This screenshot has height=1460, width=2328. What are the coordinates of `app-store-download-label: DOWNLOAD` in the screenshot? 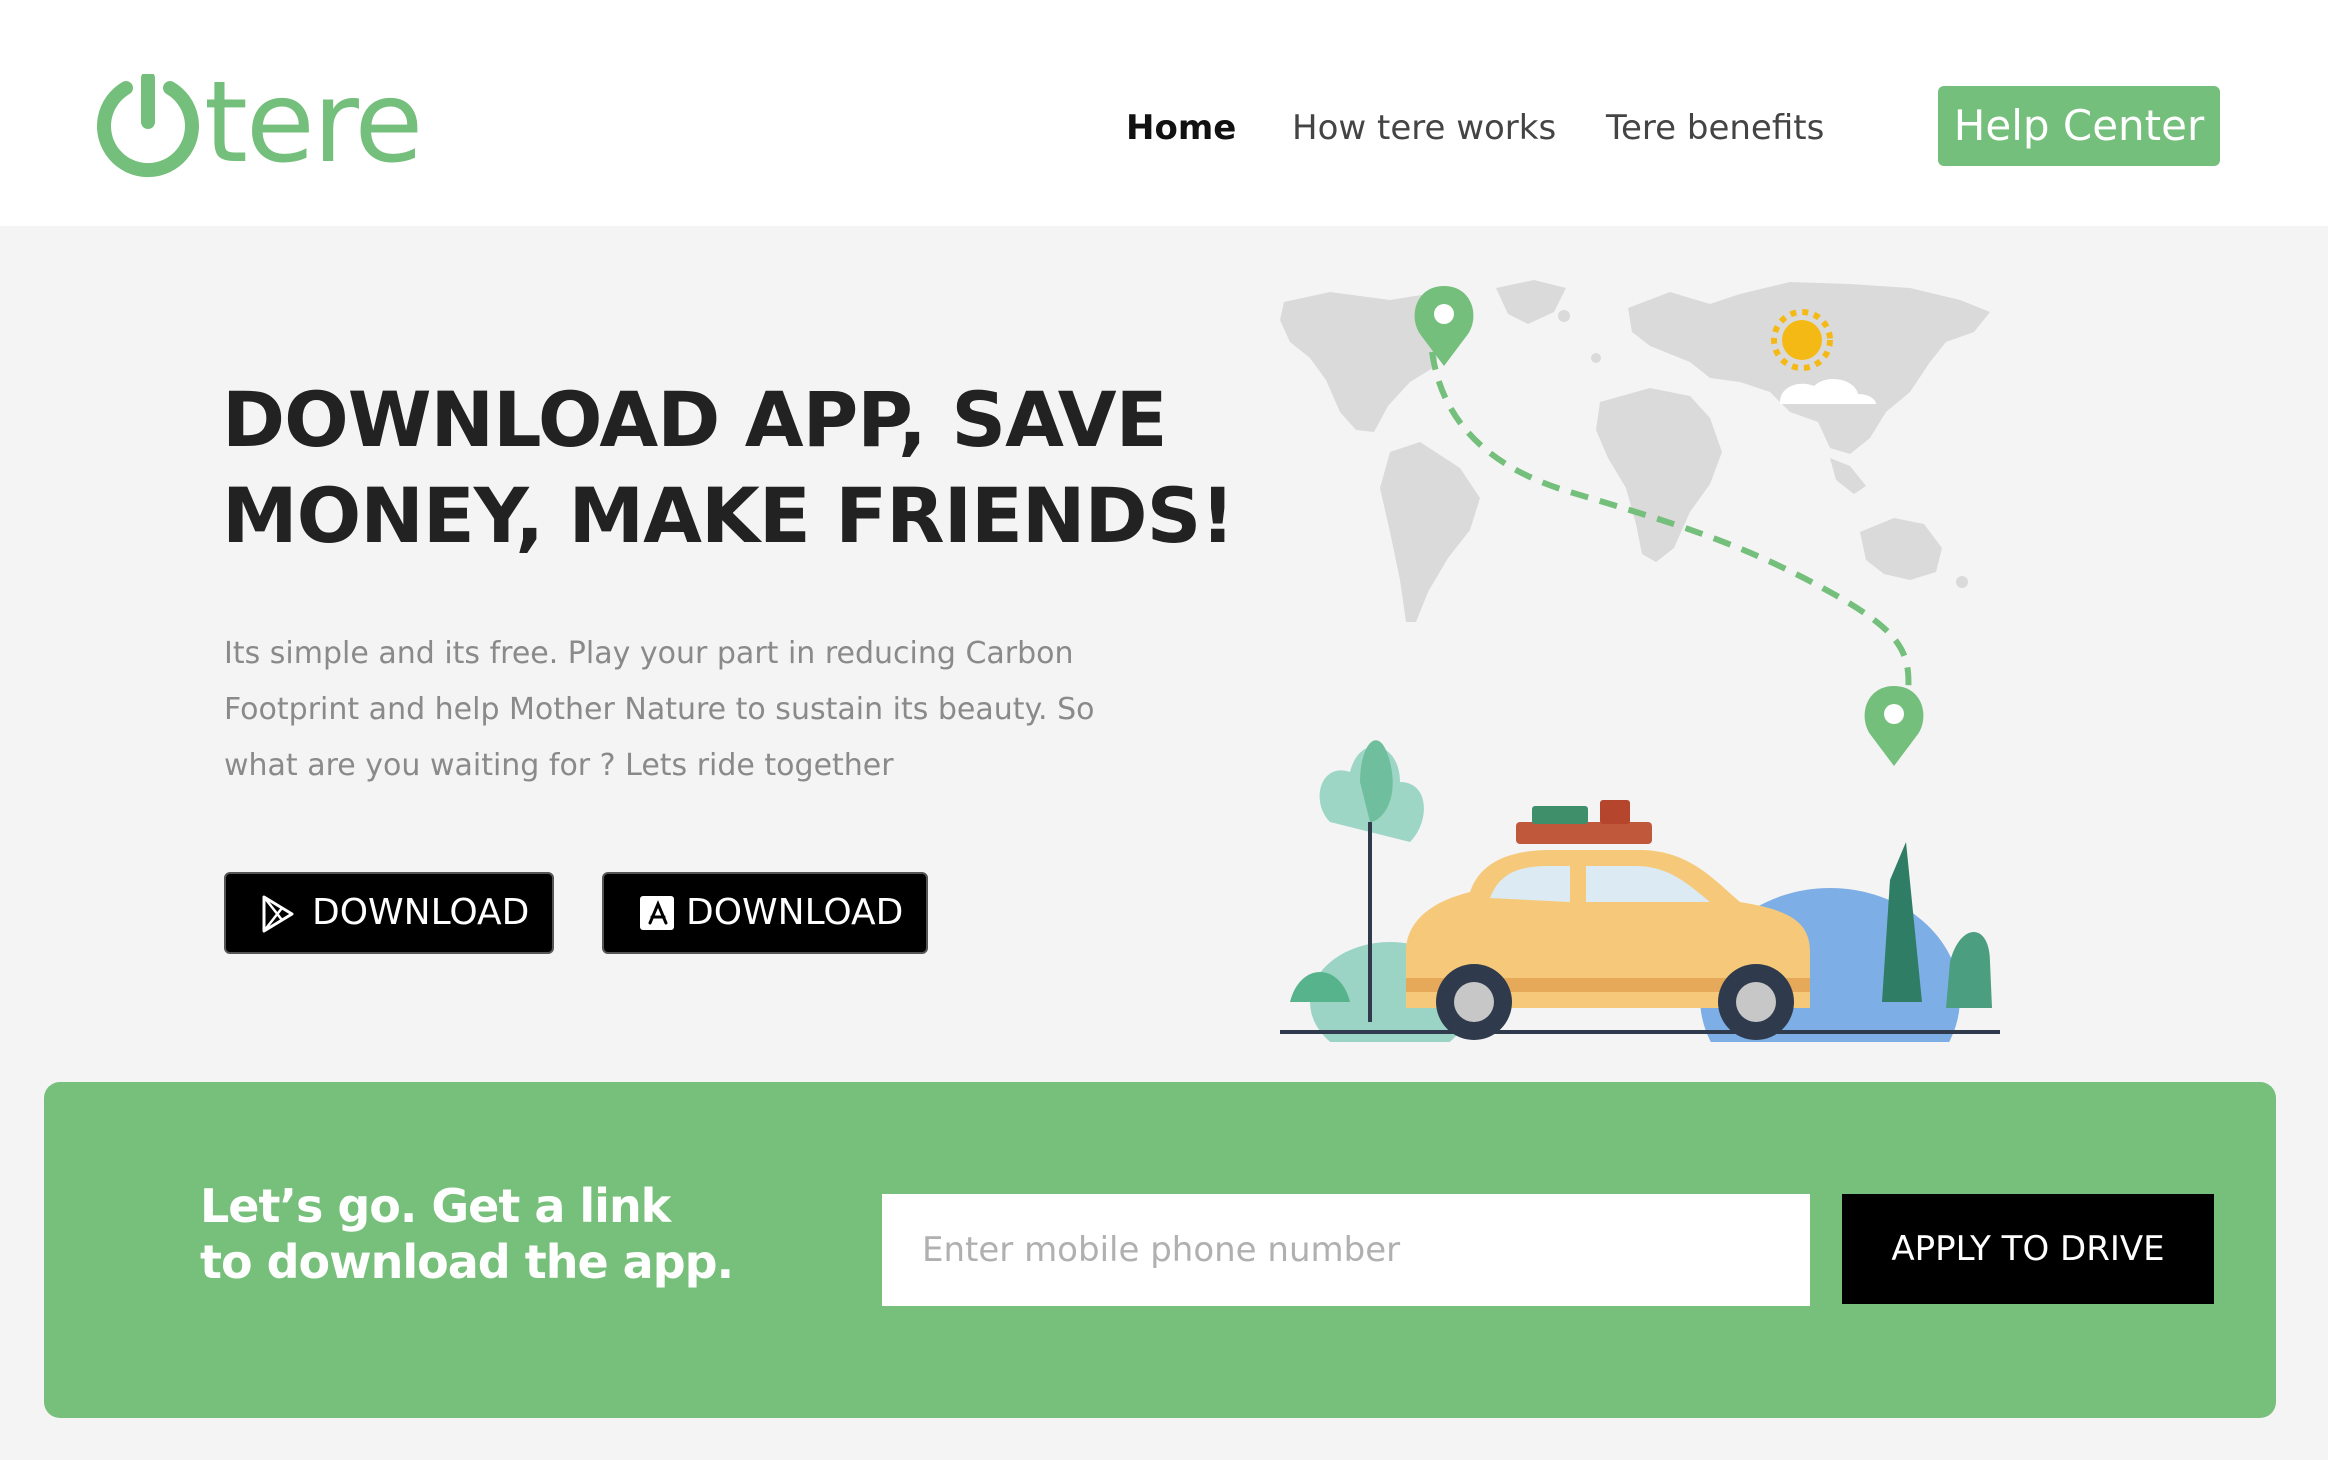 It's located at (795, 912).